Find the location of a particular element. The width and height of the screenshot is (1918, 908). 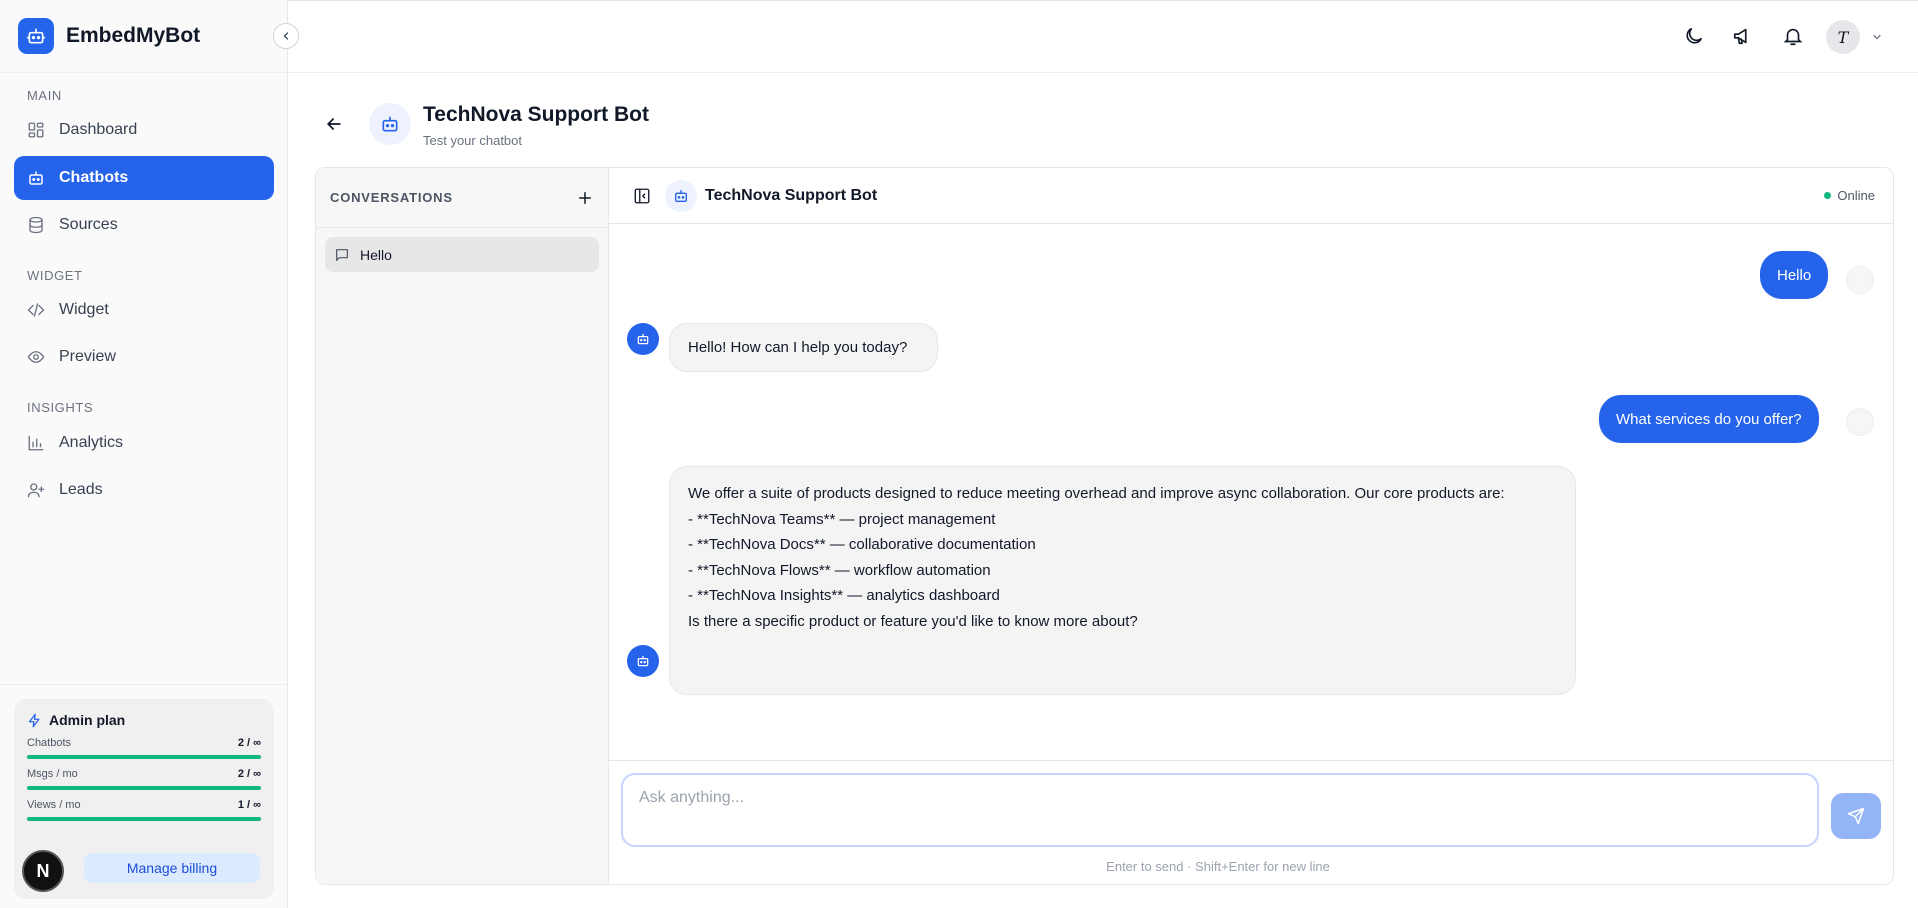

plan-title: Admin plan is located at coordinates (144, 720).